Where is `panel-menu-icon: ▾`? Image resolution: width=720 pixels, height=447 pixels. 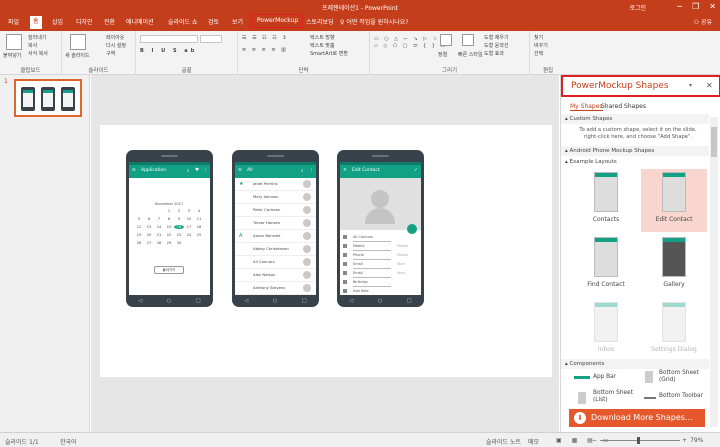 panel-menu-icon: ▾ is located at coordinates (690, 85).